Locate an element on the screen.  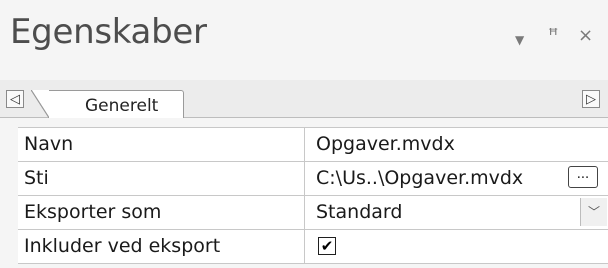
export-format-select: Standard is located at coordinates (457, 212).